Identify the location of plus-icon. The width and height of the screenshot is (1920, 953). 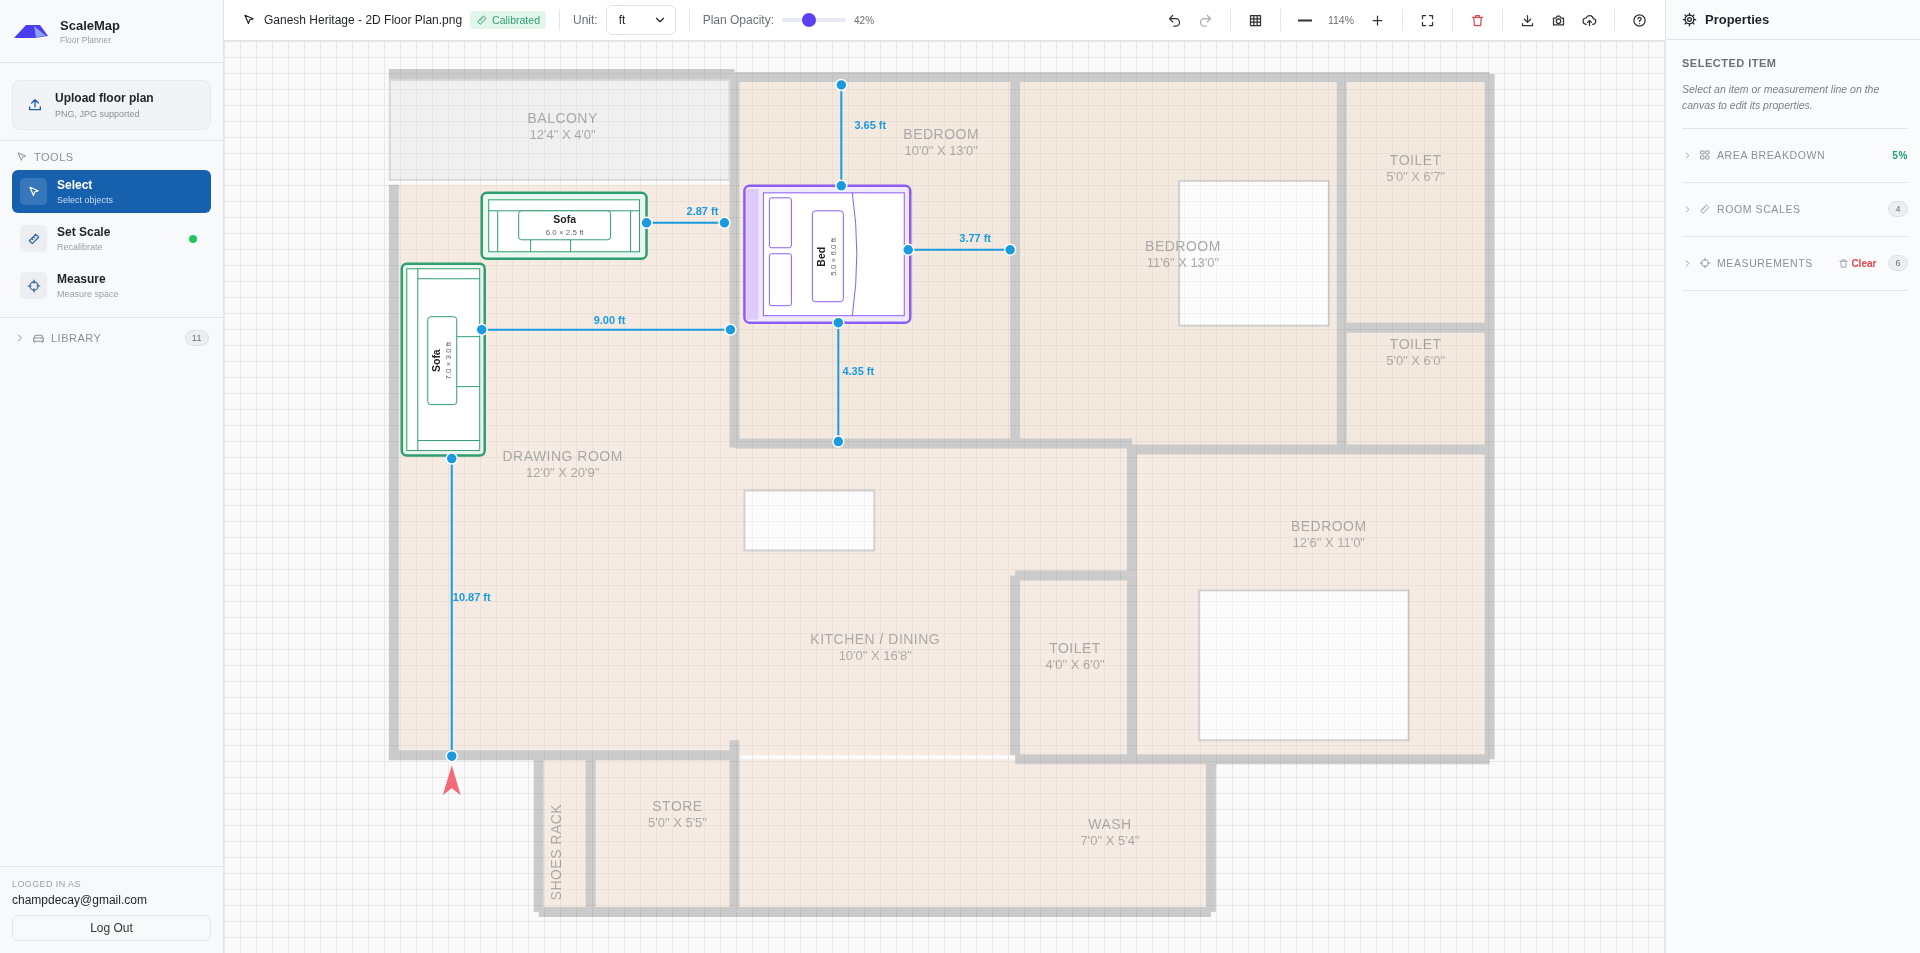
(1377, 20).